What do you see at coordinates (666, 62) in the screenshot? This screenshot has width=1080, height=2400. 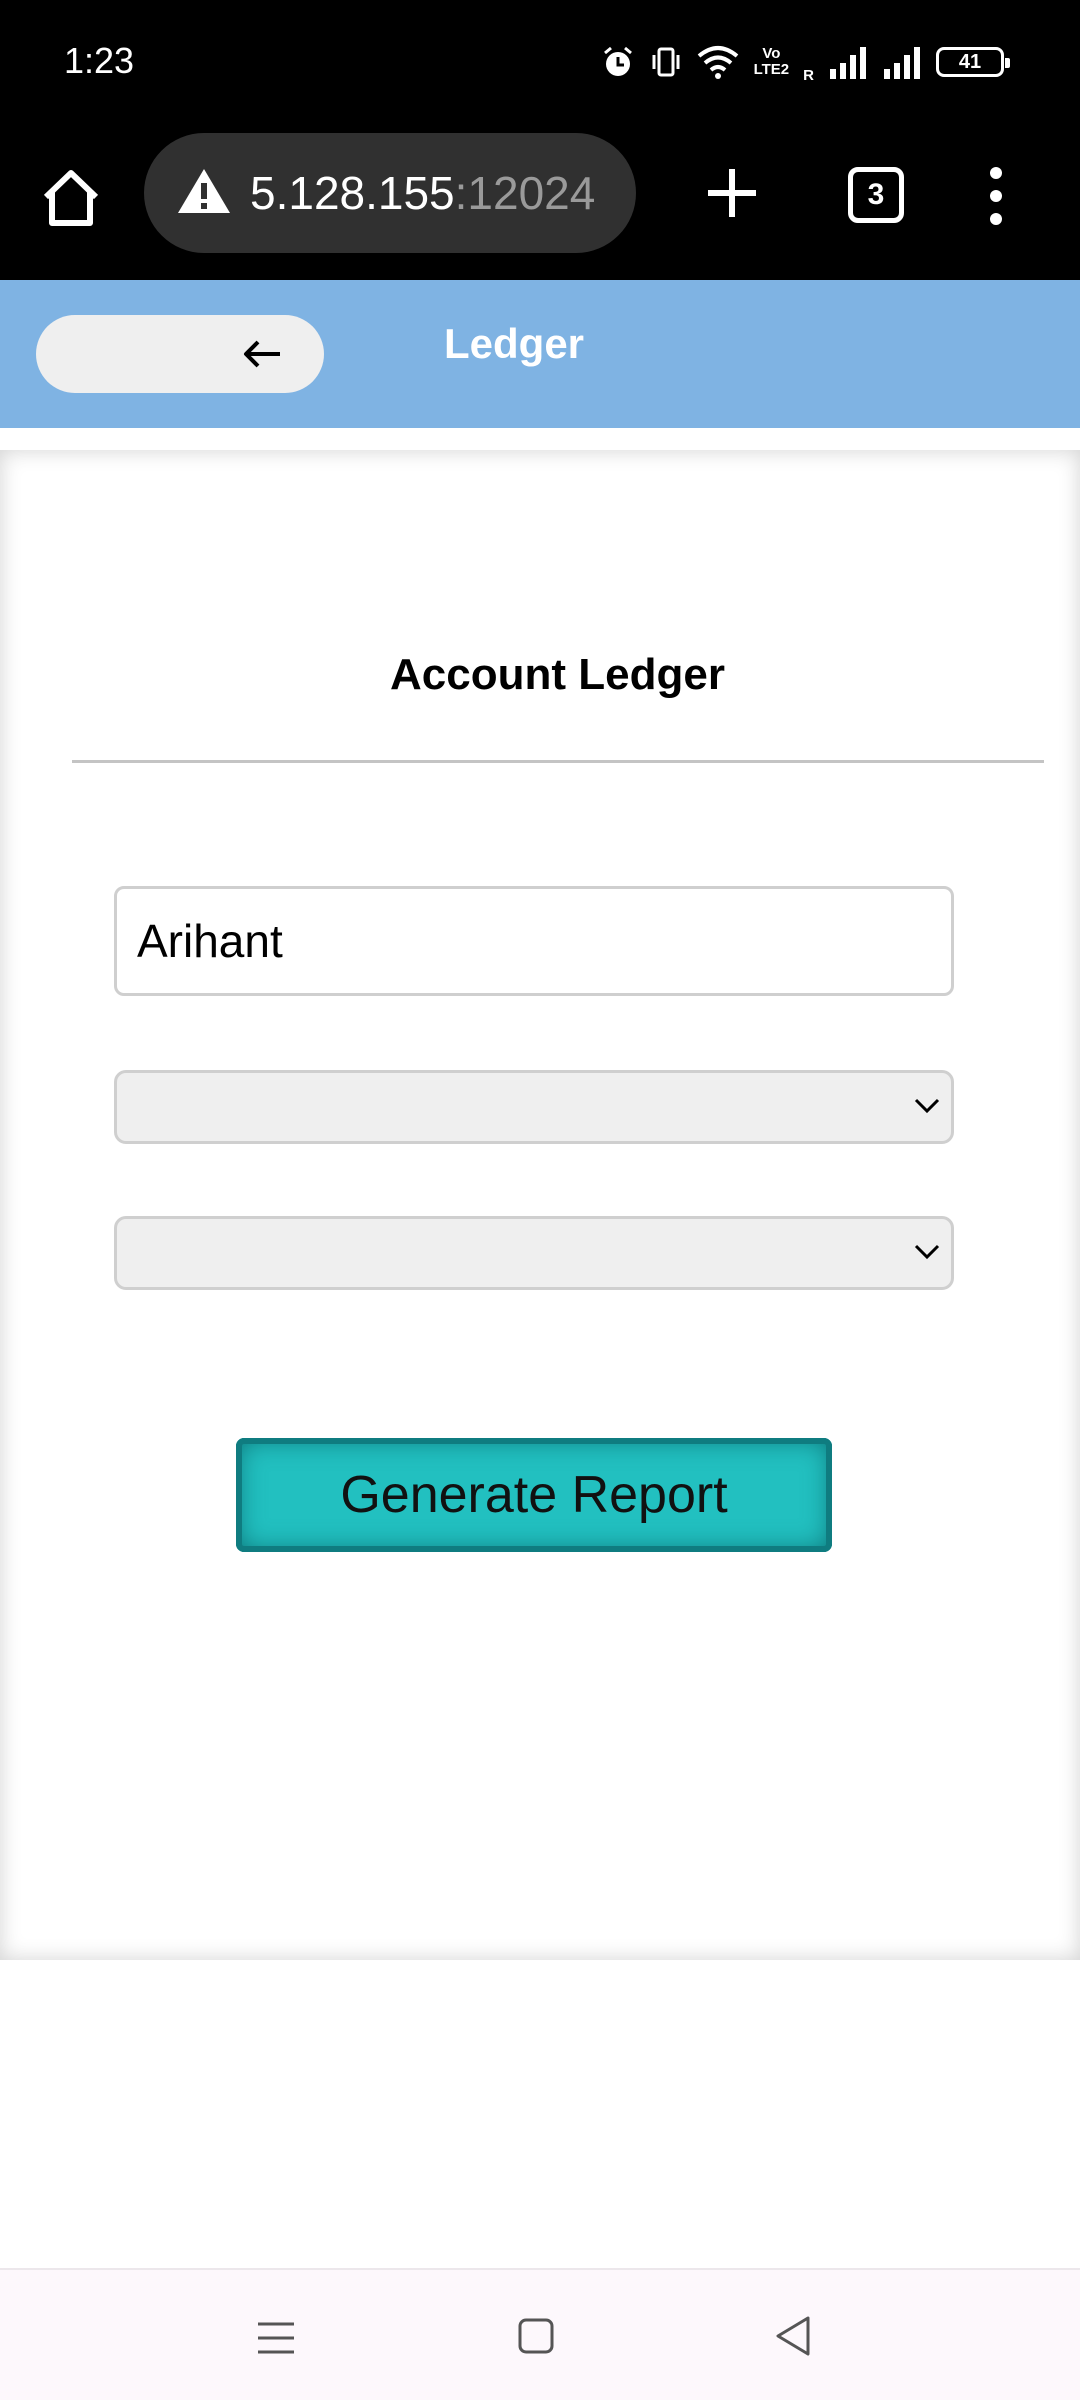 I see `vibrate-icon` at bounding box center [666, 62].